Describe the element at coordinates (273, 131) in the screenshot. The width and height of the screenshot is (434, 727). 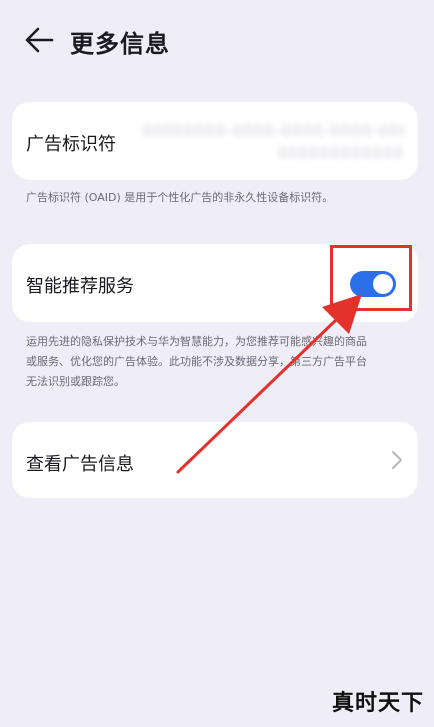
I see `oaid-value-line: 00000000-0000-0000-0000-000` at that location.